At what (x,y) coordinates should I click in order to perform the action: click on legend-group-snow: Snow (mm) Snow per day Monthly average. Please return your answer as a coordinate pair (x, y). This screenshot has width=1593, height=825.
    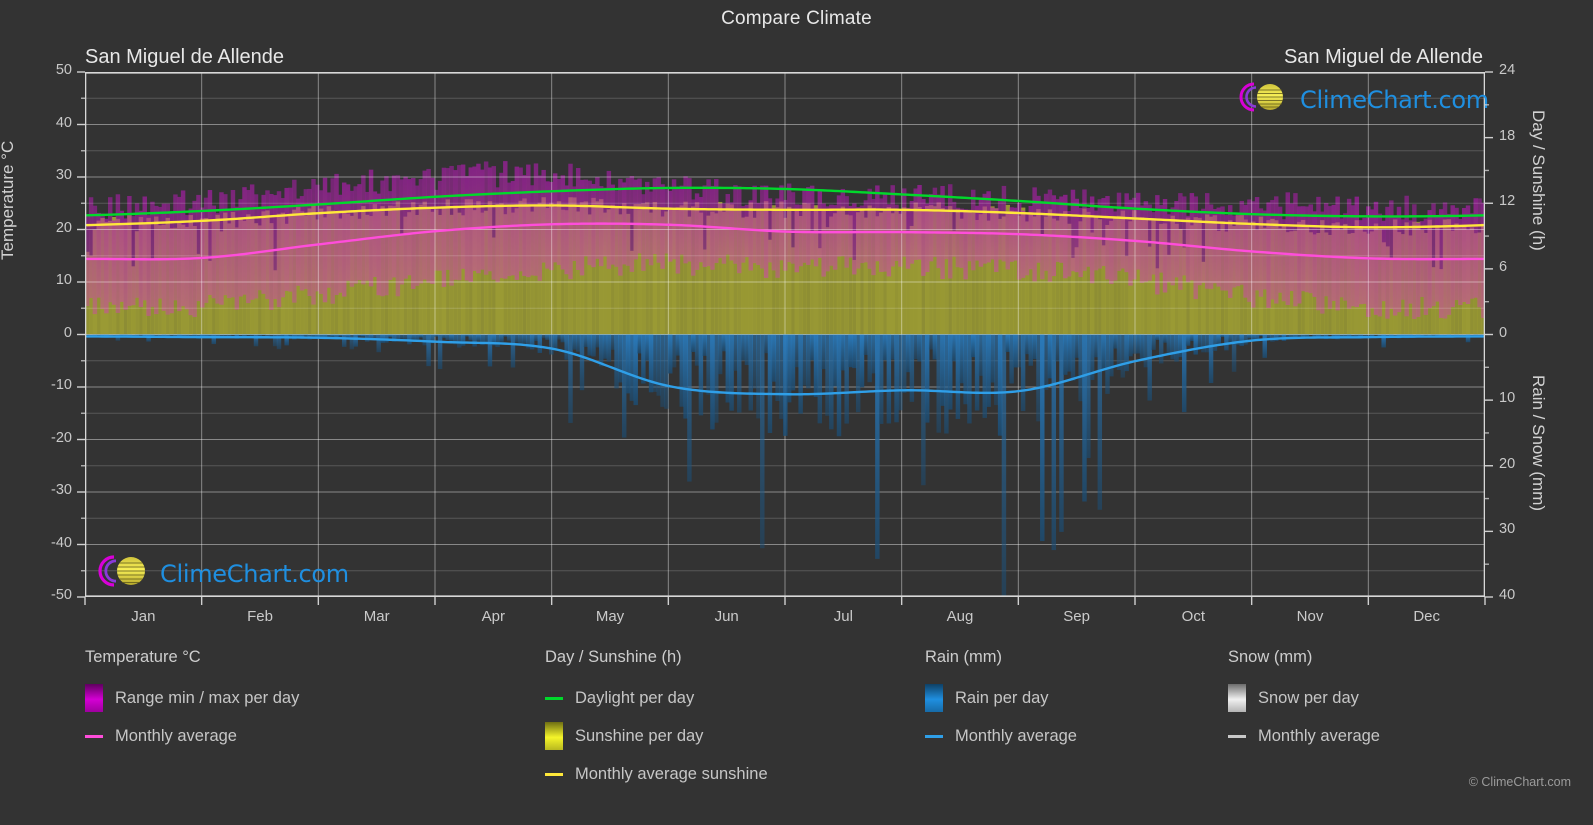
    Looking at the image, I should click on (1304, 701).